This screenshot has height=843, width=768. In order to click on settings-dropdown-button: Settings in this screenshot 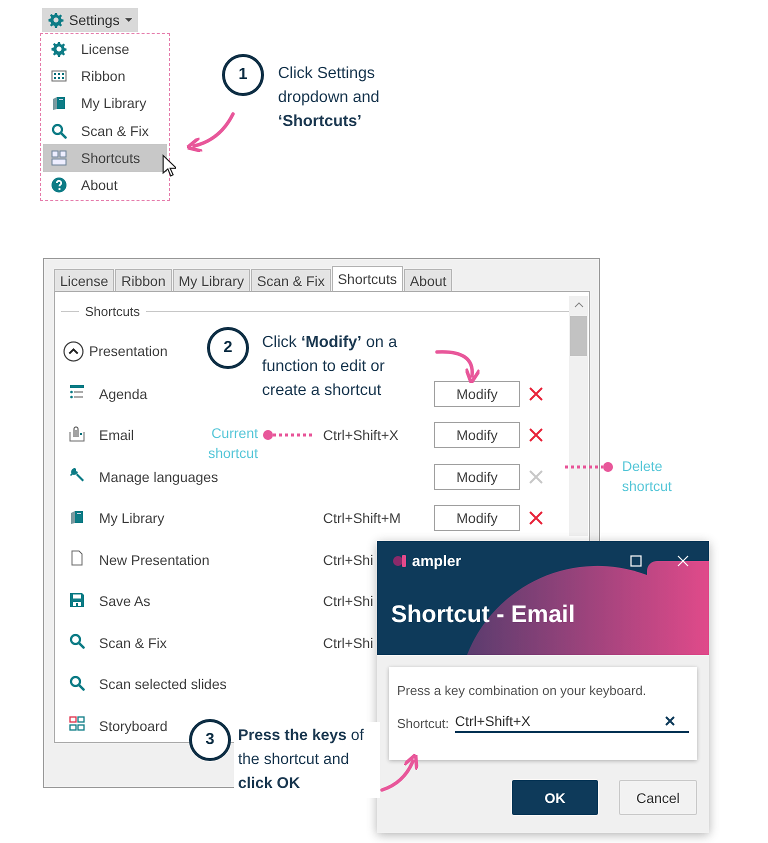, I will do `click(90, 20)`.